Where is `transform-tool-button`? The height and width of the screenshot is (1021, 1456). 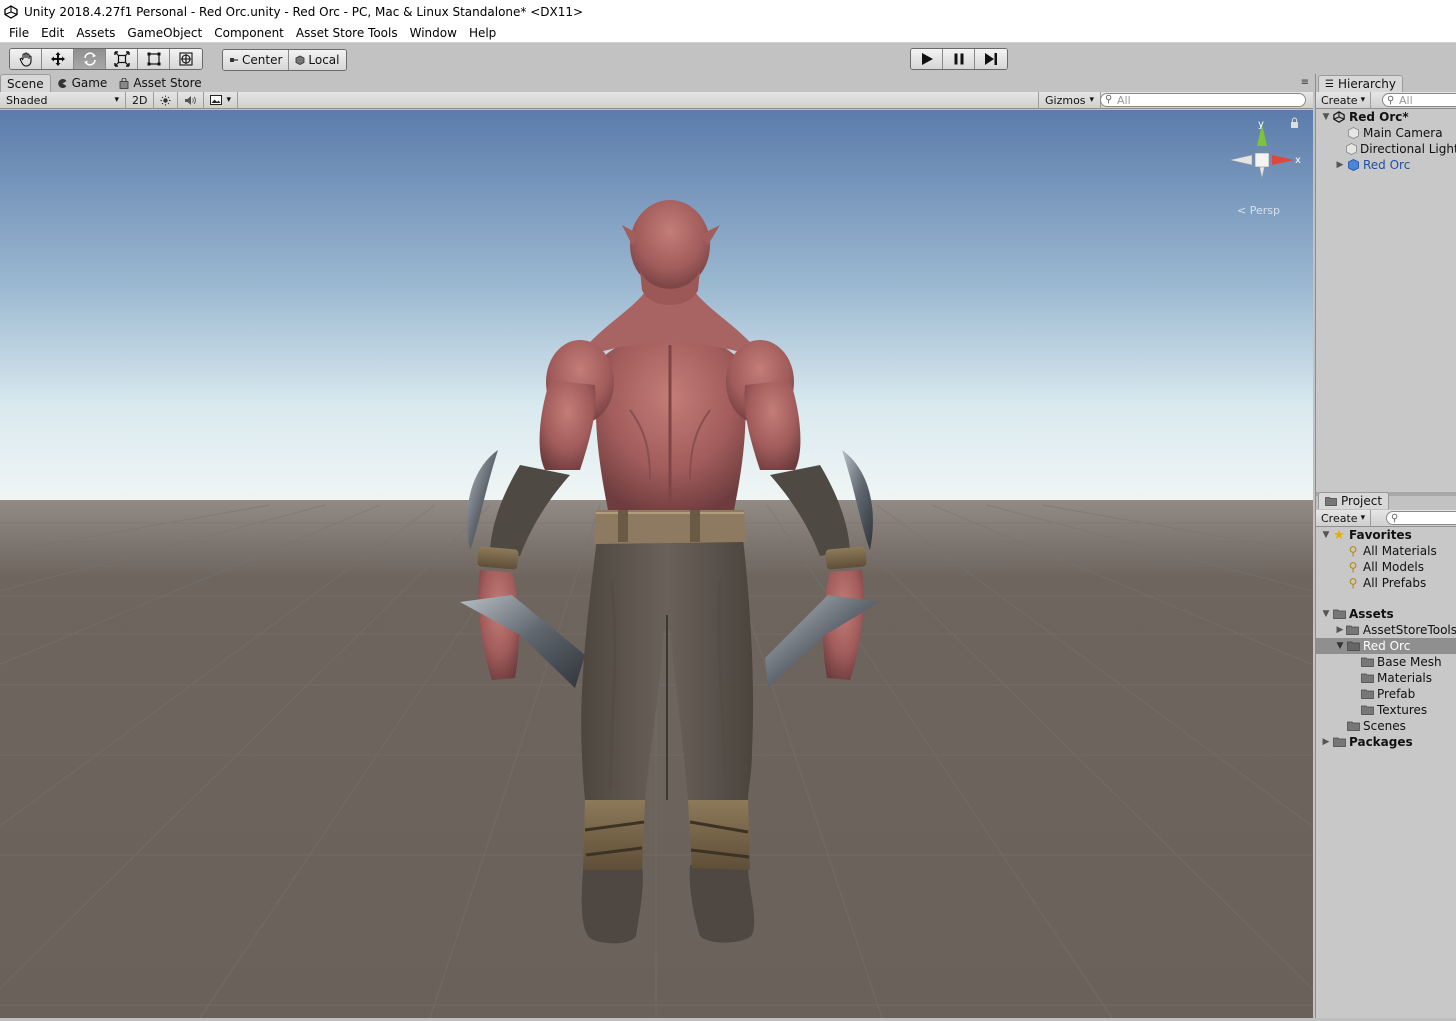
transform-tool-button is located at coordinates (186, 59).